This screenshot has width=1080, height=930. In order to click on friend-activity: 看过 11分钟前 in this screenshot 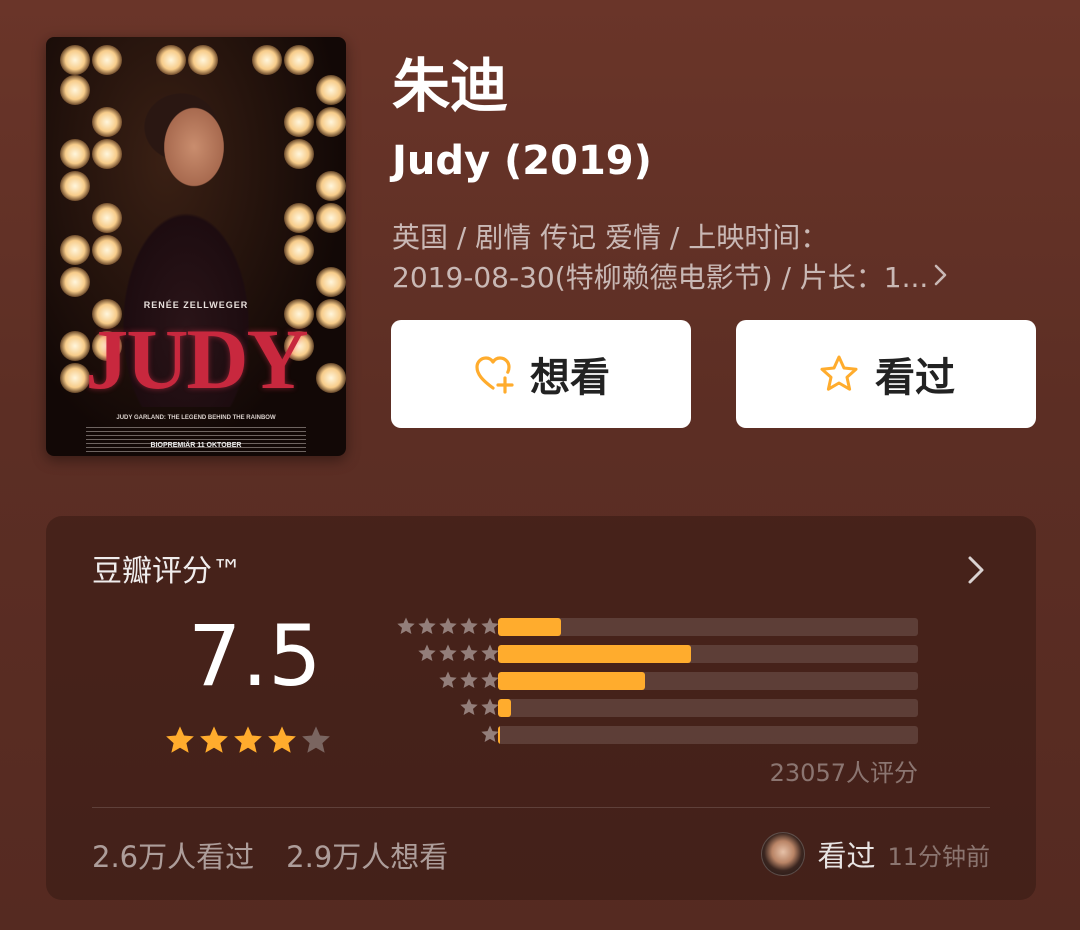, I will do `click(875, 854)`.